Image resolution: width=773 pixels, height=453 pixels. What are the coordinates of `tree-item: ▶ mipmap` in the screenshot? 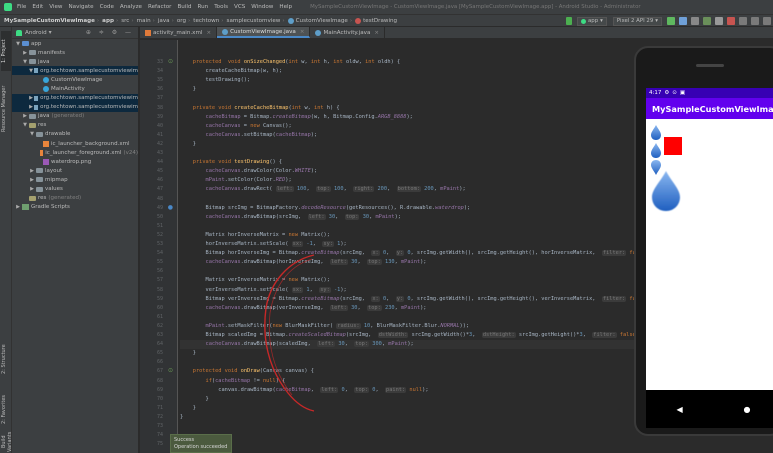 It's located at (75, 179).